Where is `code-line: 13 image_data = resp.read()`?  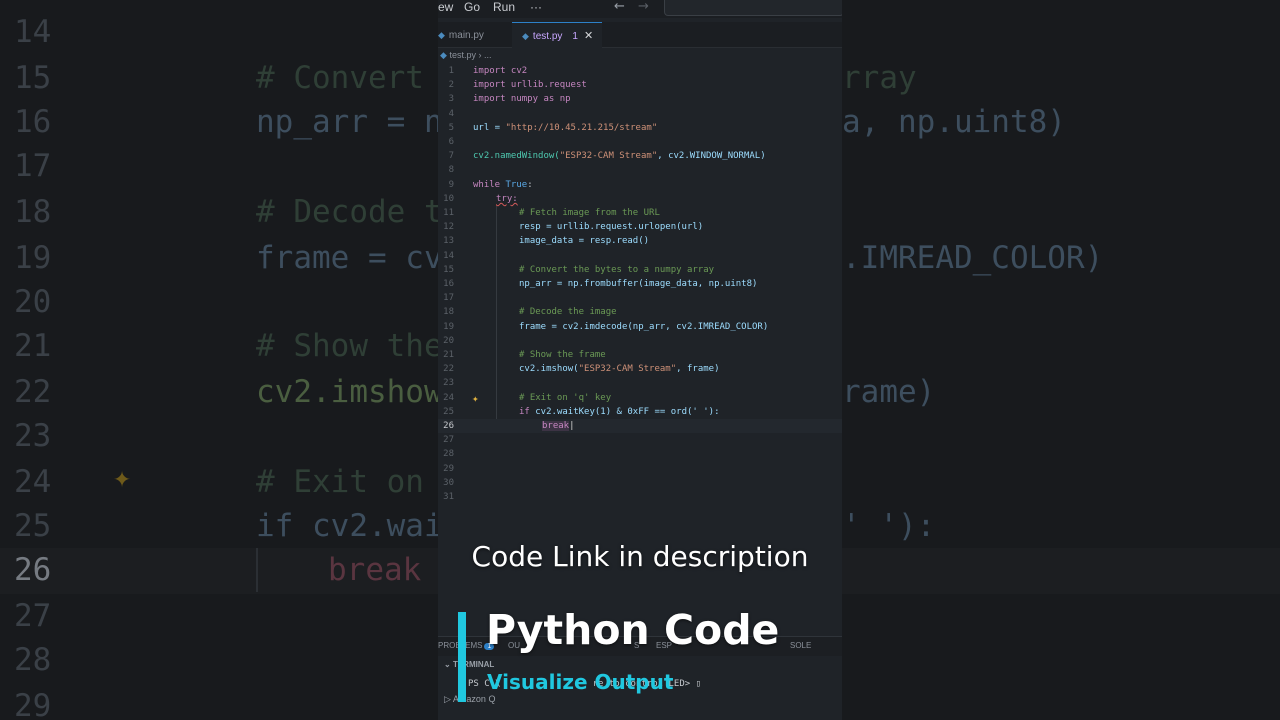
code-line: 13 image_data = resp.read() is located at coordinates (640, 241).